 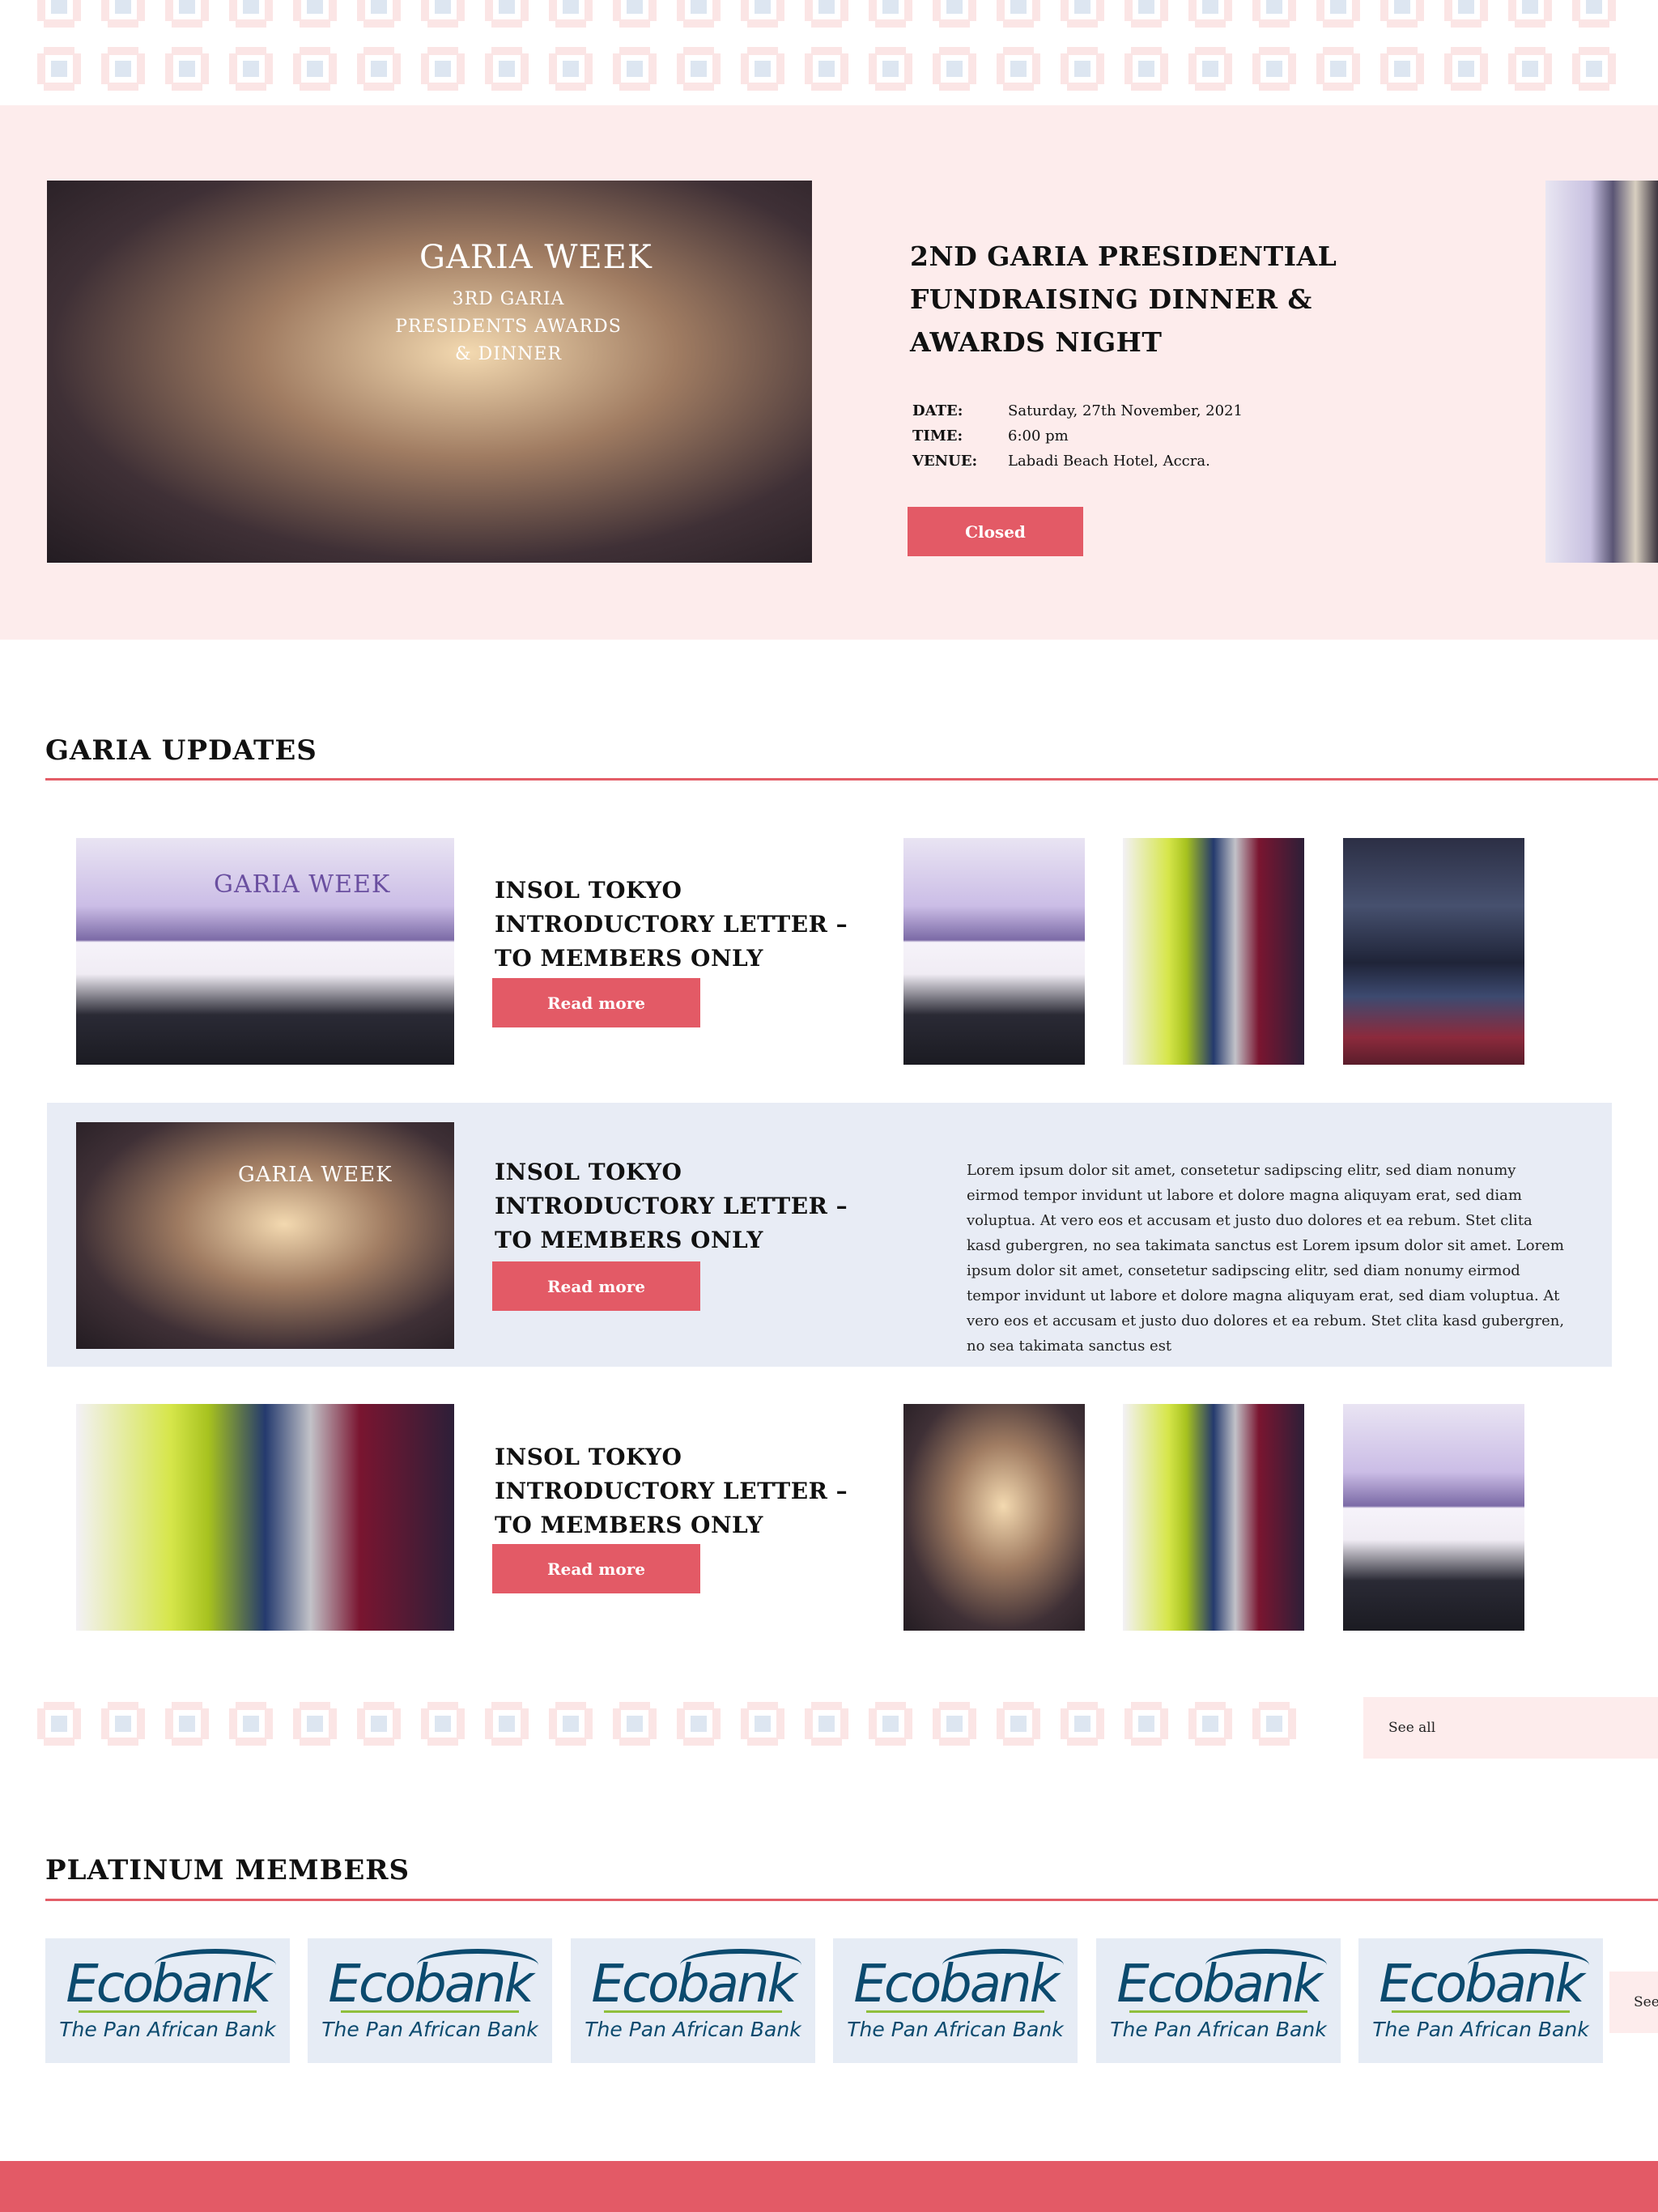 What do you see at coordinates (596, 1286) in the screenshot?
I see `update-2-read-more-button: Read more` at bounding box center [596, 1286].